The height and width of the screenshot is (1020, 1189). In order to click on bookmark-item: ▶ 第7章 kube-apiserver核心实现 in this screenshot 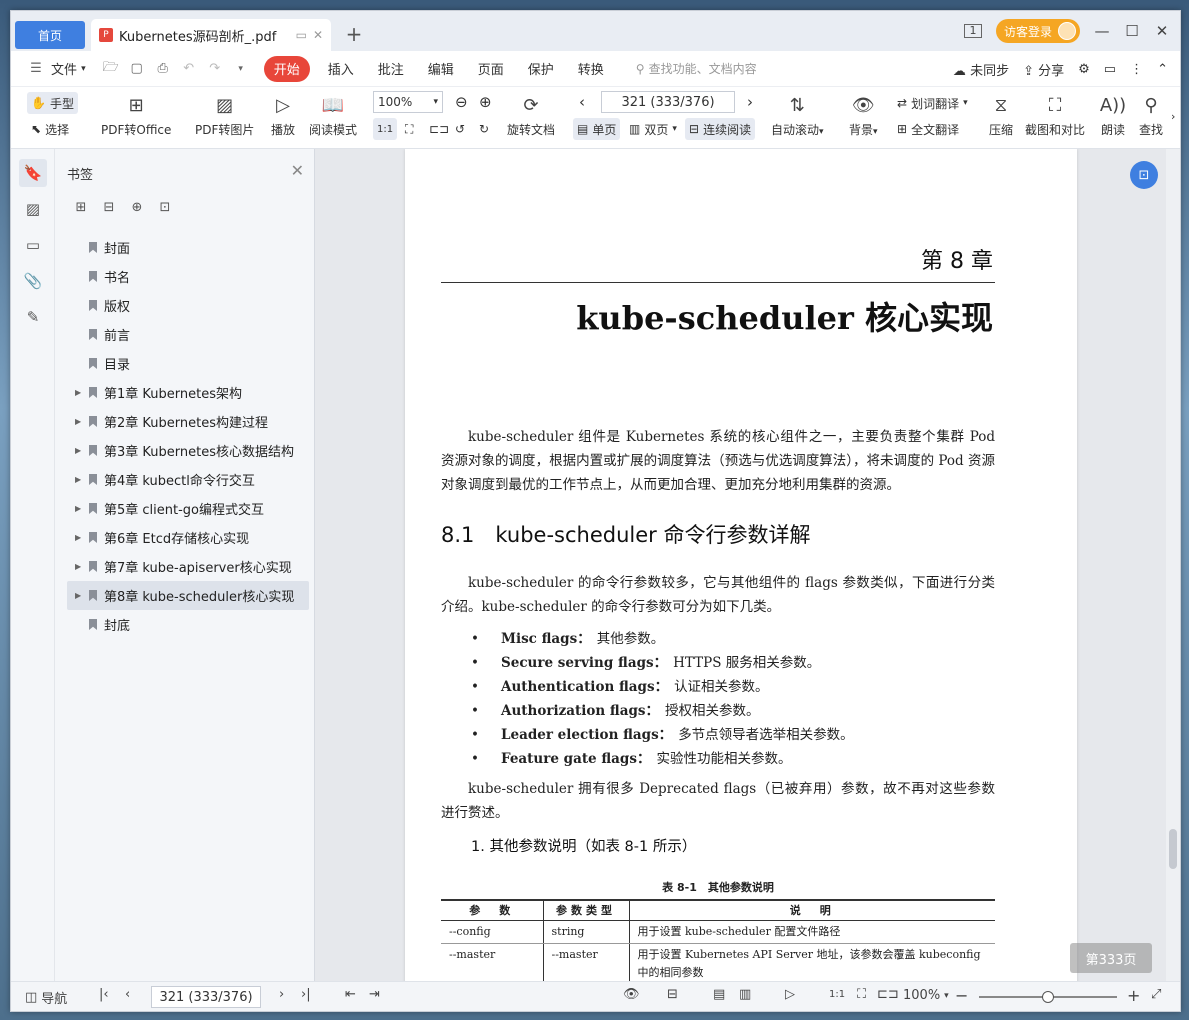, I will do `click(188, 566)`.